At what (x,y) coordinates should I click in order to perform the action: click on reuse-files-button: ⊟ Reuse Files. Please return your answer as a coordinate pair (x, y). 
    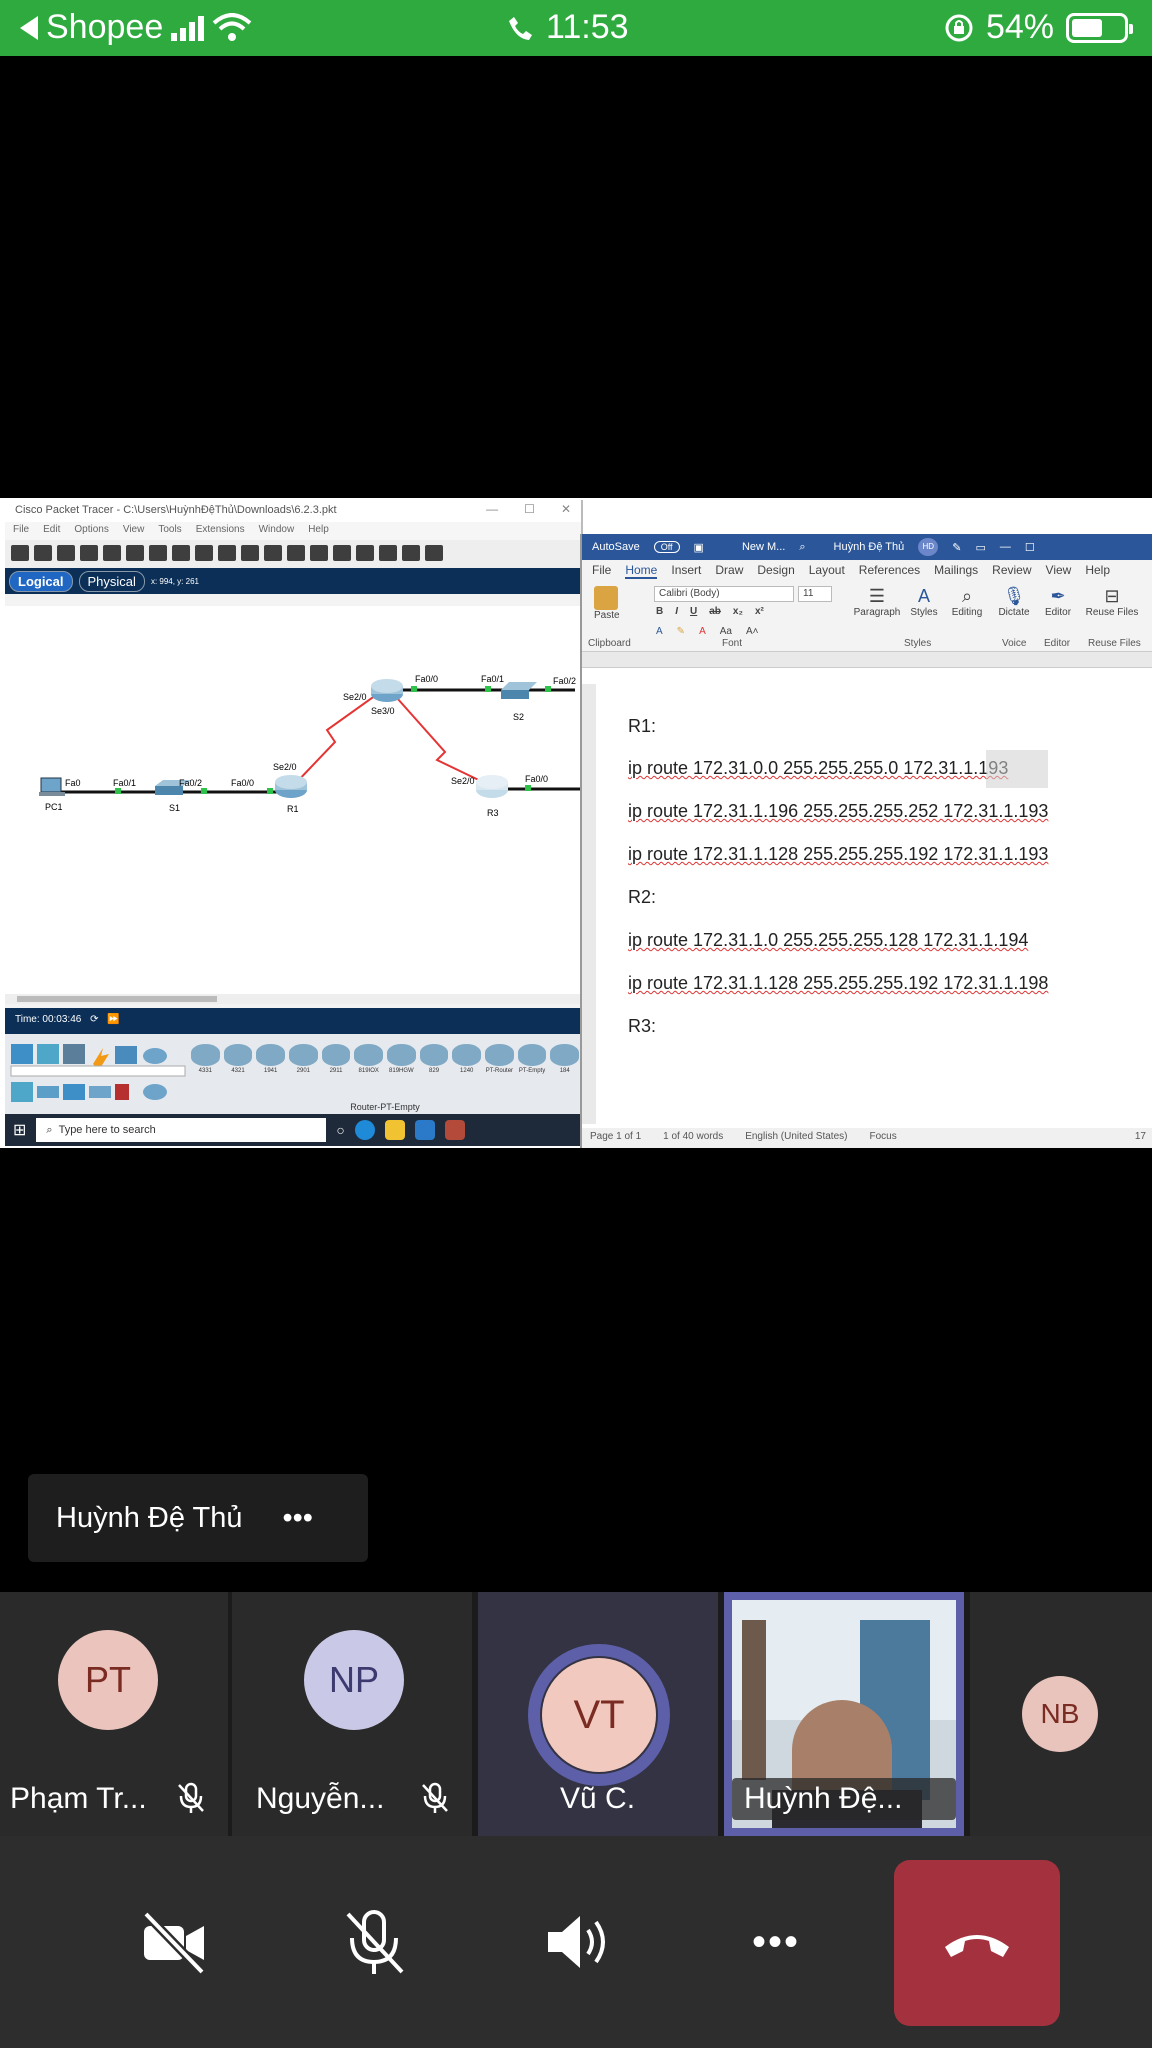
    Looking at the image, I should click on (1112, 602).